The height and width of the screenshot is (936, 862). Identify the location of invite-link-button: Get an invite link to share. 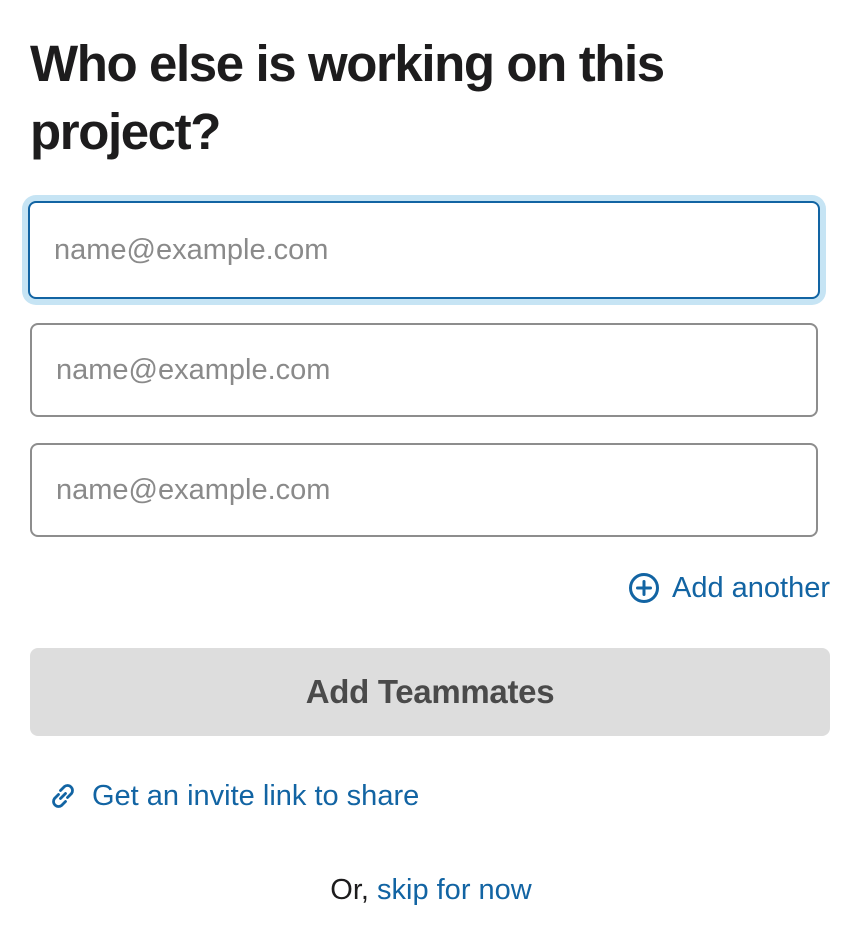
(232, 796).